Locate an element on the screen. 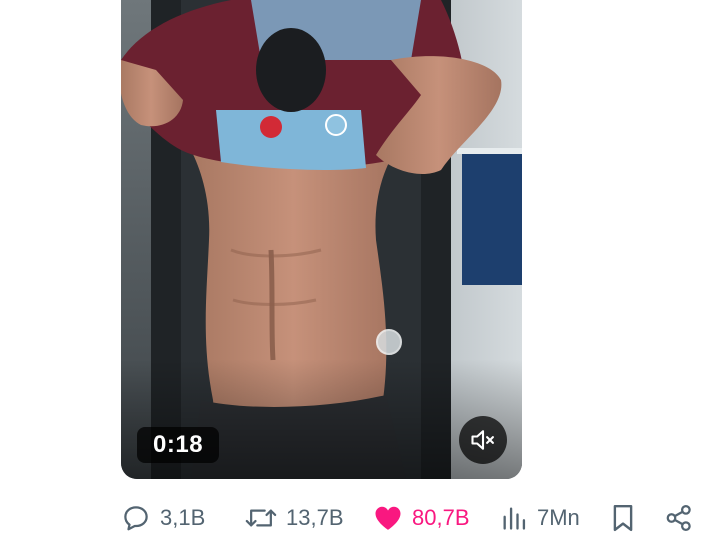 This screenshot has height=553, width=720. repost-button: 13,7B is located at coordinates (294, 518).